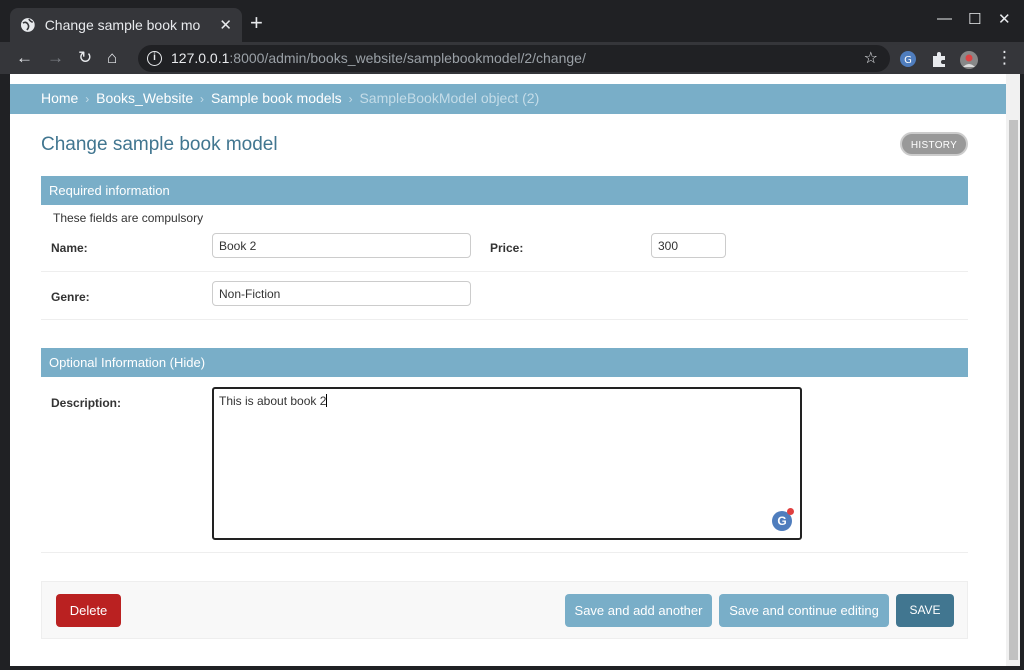  I want to click on description-textarea: This is about book 2, so click(507, 463).